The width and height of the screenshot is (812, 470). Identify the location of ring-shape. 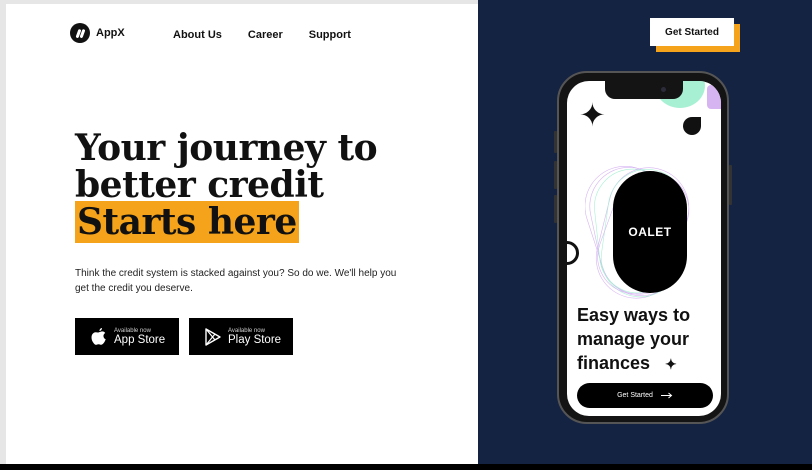
(573, 253).